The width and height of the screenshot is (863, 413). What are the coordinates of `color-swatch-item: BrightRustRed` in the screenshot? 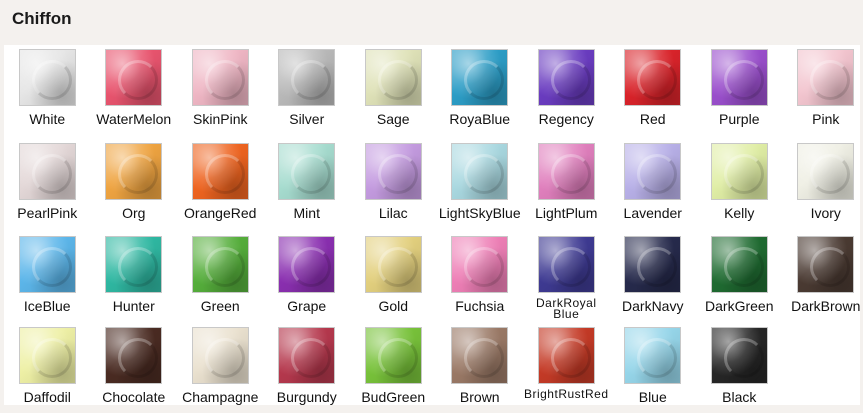 It's located at (566, 366).